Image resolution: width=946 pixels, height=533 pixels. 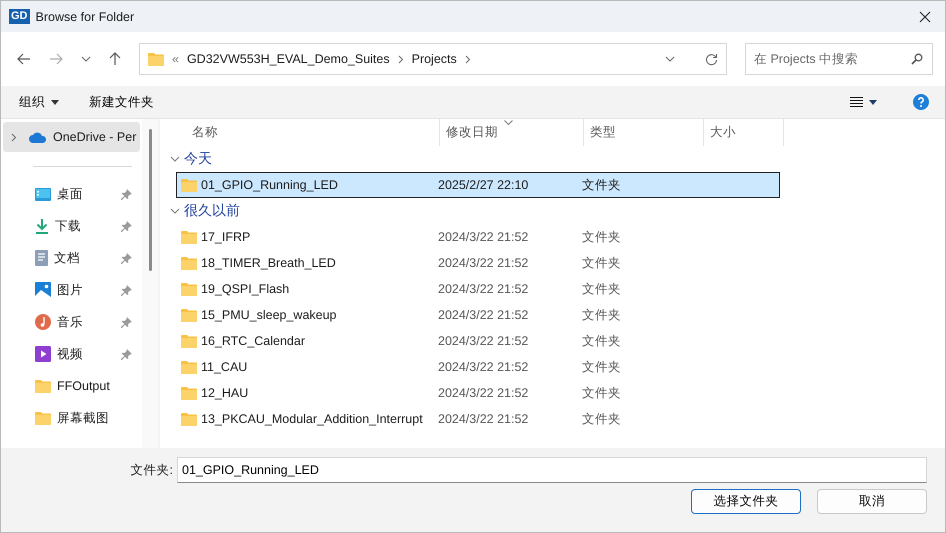 What do you see at coordinates (43, 194) in the screenshot?
I see `desktop-icon` at bounding box center [43, 194].